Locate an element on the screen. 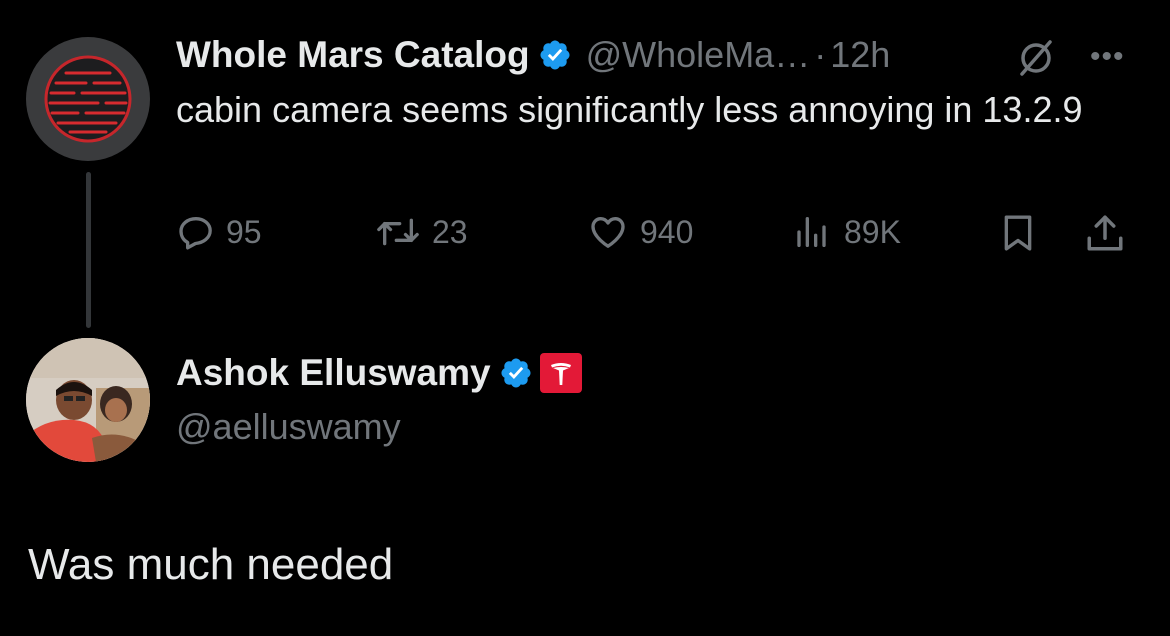 This screenshot has height=636, width=1170. reply-header: Ashok Elluswamy is located at coordinates (379, 373).